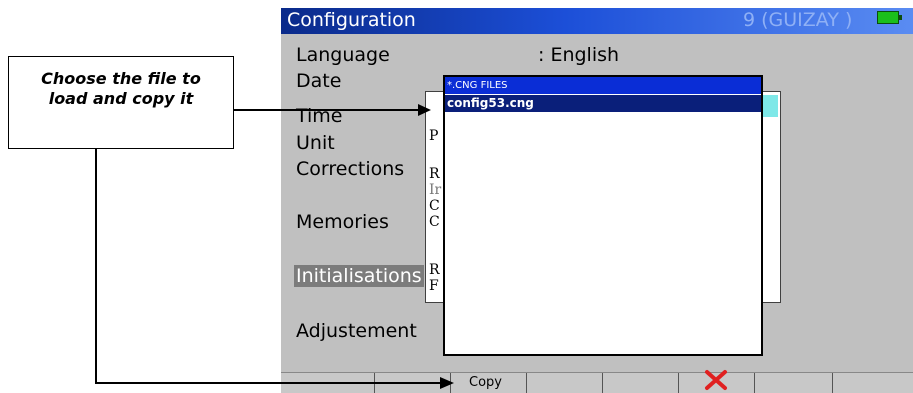 This screenshot has height=393, width=913. I want to click on cancel-button, so click(717, 381).